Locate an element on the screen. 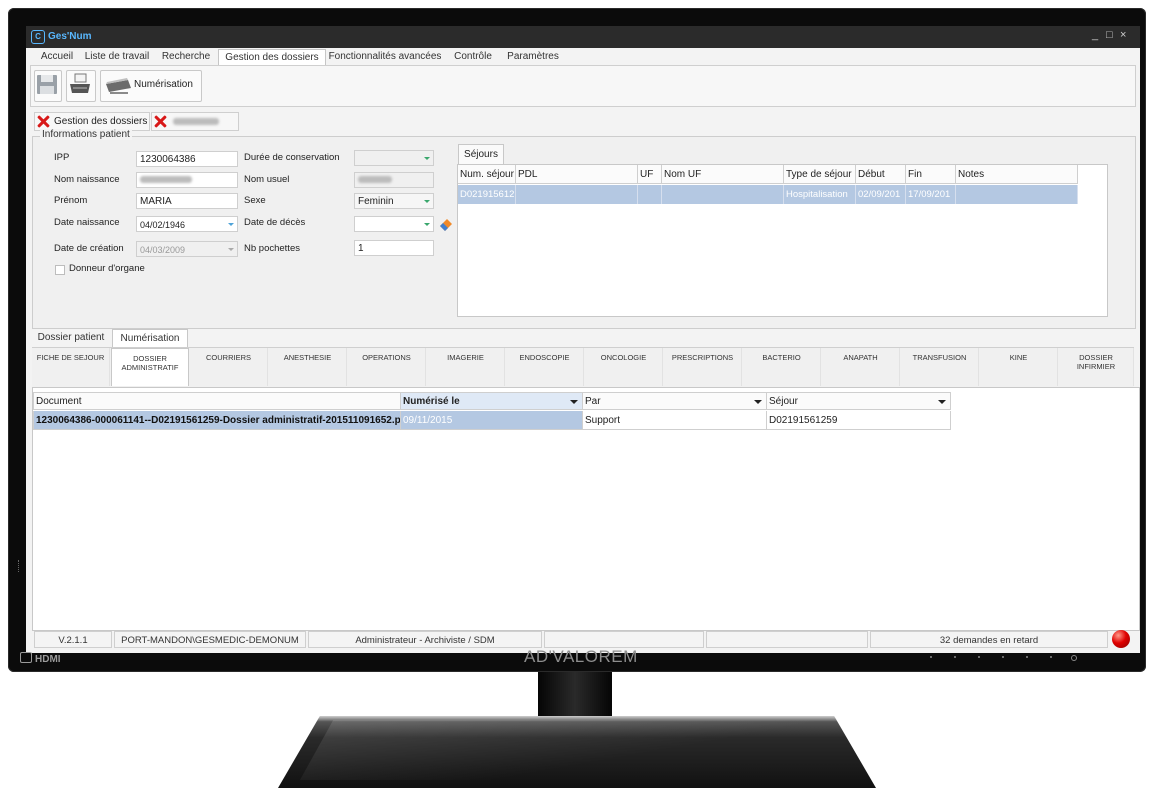 Image resolution: width=1150 pixels, height=800 pixels. menu-tab-gestion-des-dossiers: Gestion des dossiers is located at coordinates (272, 57).